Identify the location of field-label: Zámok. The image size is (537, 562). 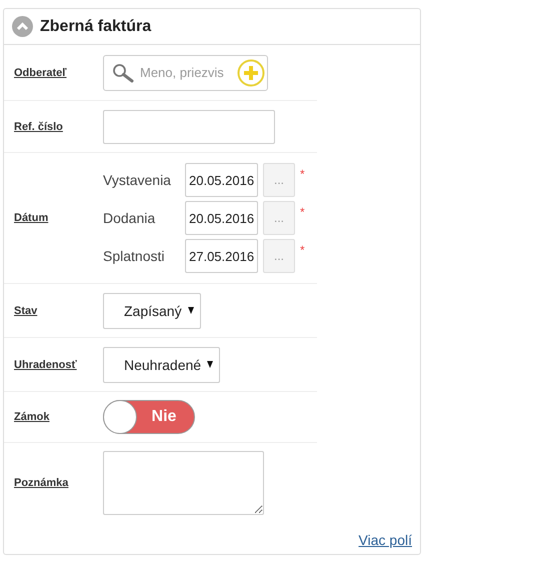
(32, 417).